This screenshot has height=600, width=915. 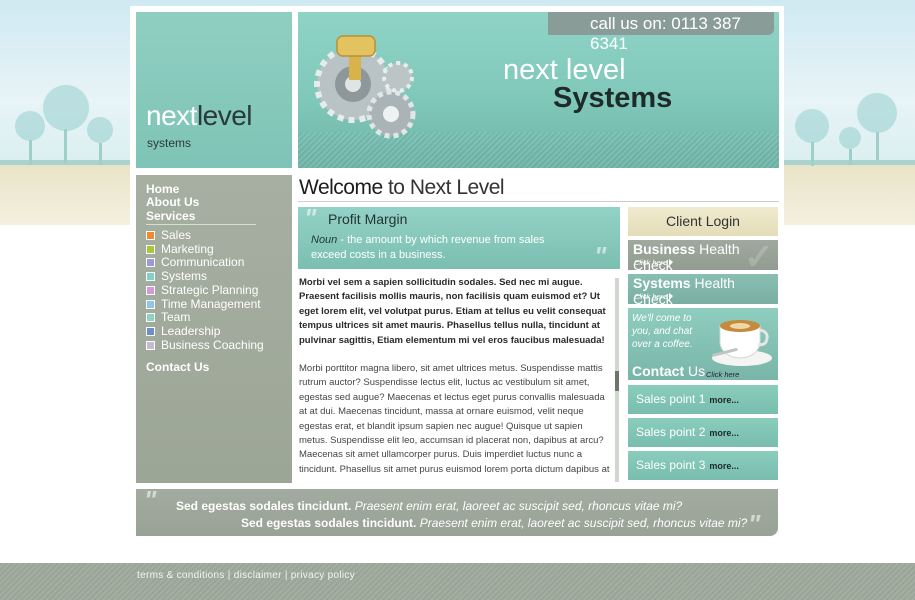 I want to click on title-divider, so click(x=538, y=201).